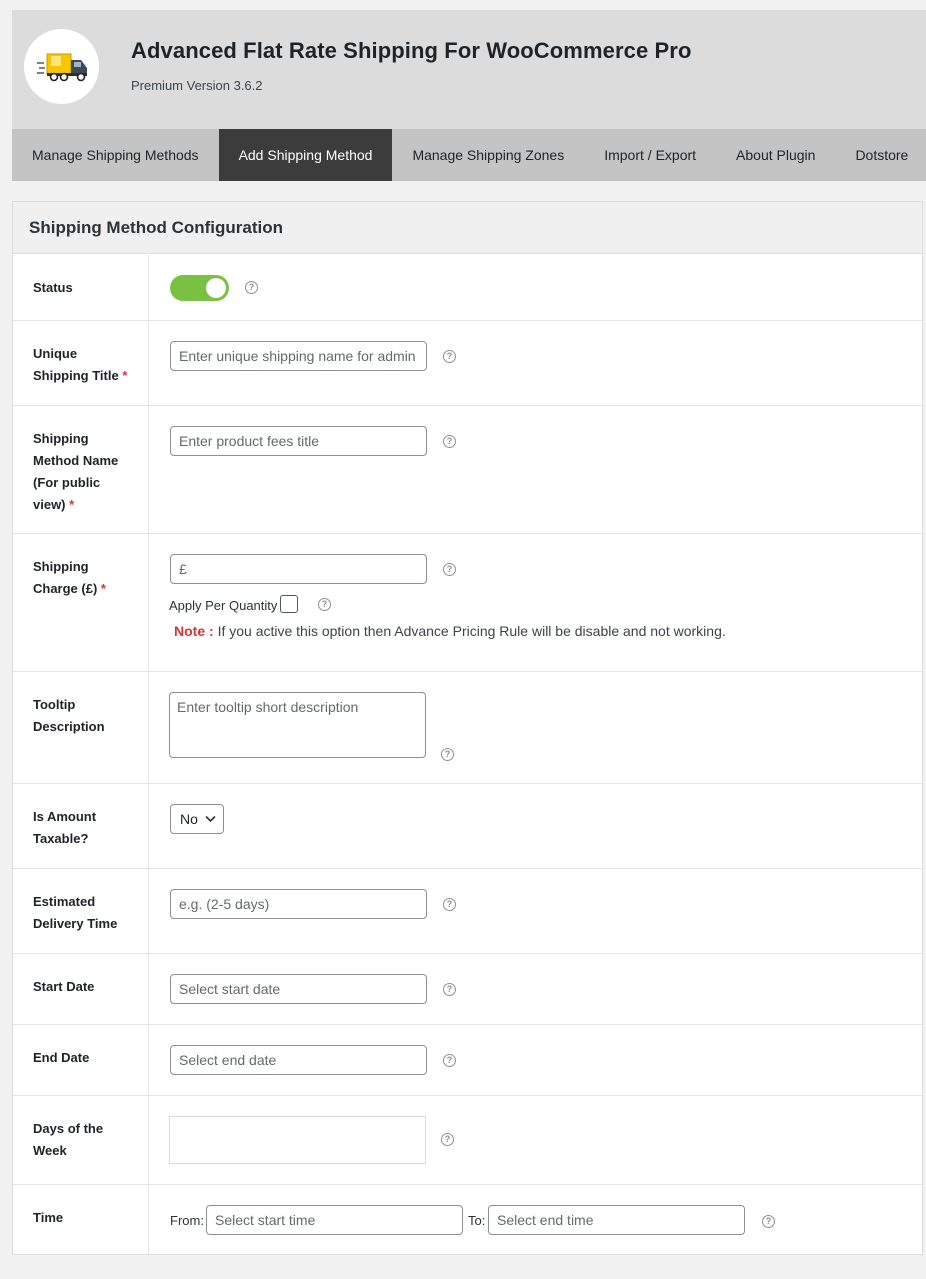 Image resolution: width=926 pixels, height=1279 pixels. I want to click on shipping-charge-label: Shipping Charge (£) *, so click(81, 602).